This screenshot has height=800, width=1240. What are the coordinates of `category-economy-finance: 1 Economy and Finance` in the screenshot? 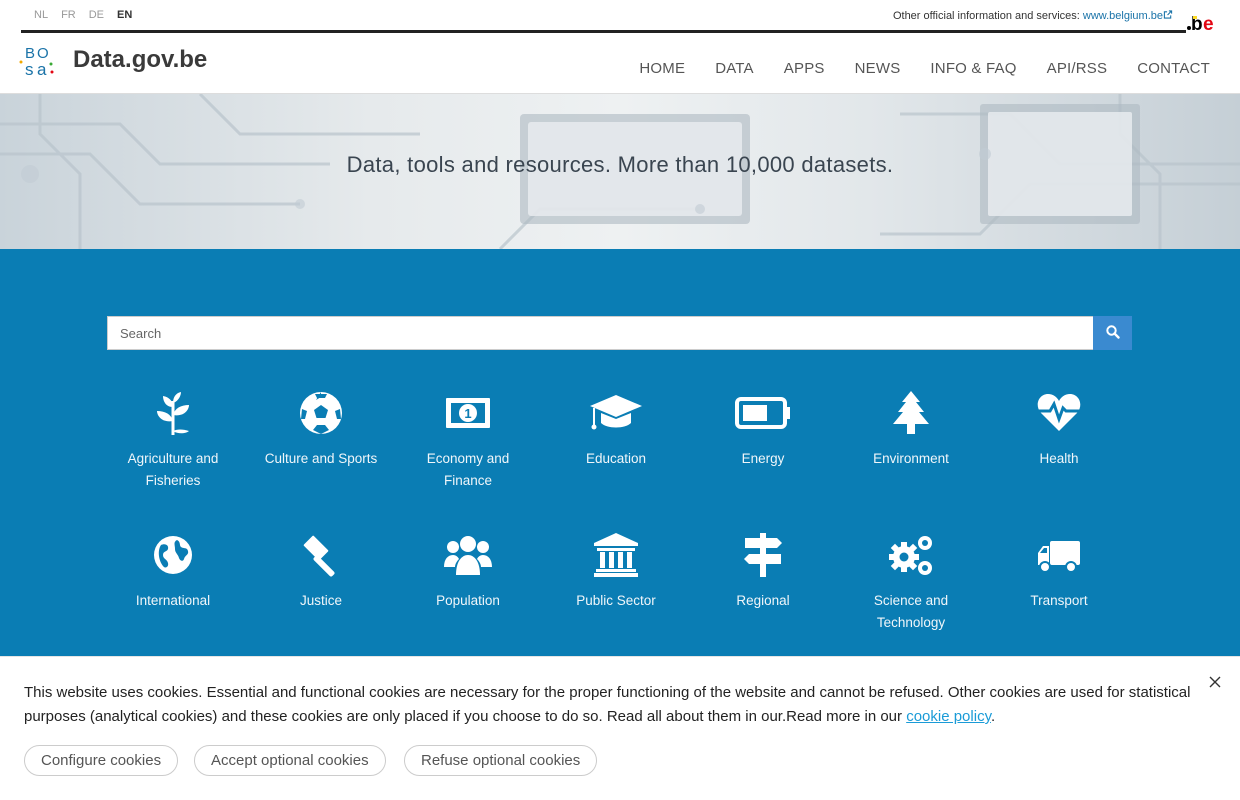 It's located at (468, 441).